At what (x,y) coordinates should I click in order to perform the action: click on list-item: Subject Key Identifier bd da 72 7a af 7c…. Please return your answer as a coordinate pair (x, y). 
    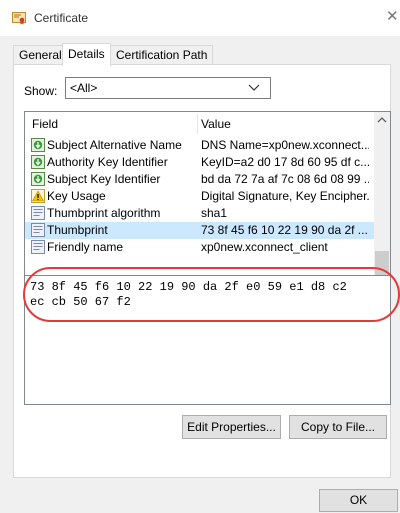
    Looking at the image, I should click on (199, 179).